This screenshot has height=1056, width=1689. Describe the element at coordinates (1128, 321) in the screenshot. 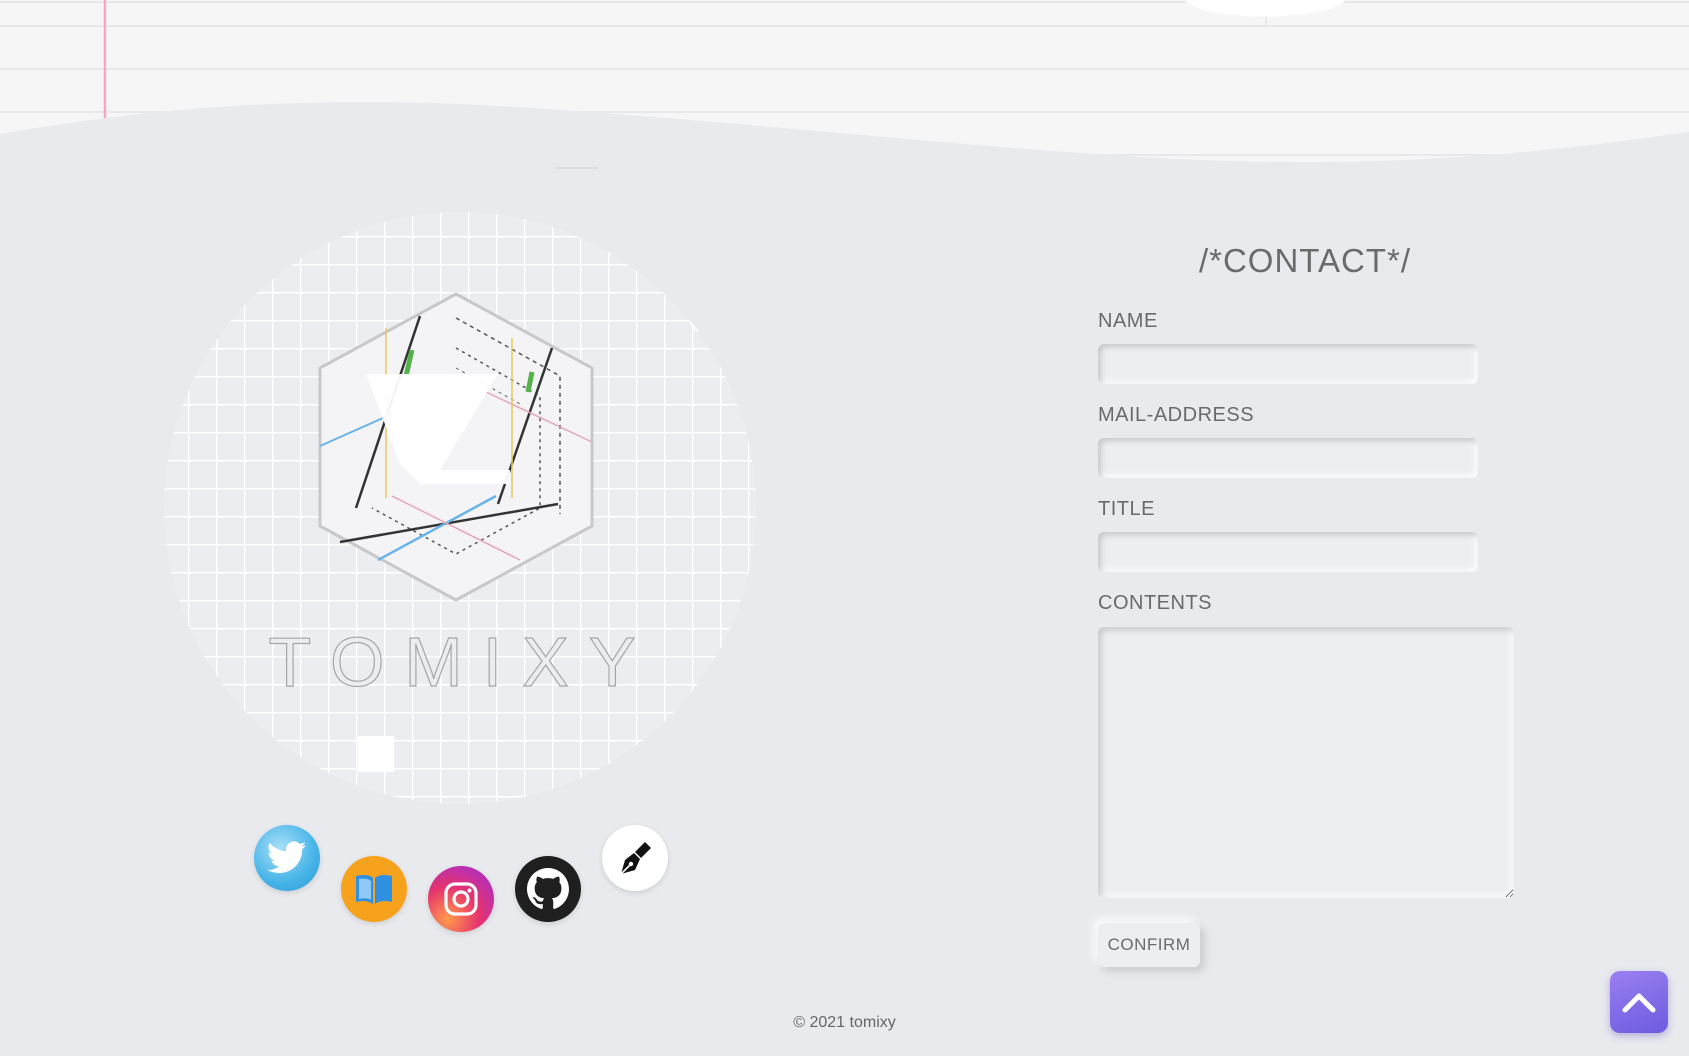

I see `name-label: NAME` at that location.